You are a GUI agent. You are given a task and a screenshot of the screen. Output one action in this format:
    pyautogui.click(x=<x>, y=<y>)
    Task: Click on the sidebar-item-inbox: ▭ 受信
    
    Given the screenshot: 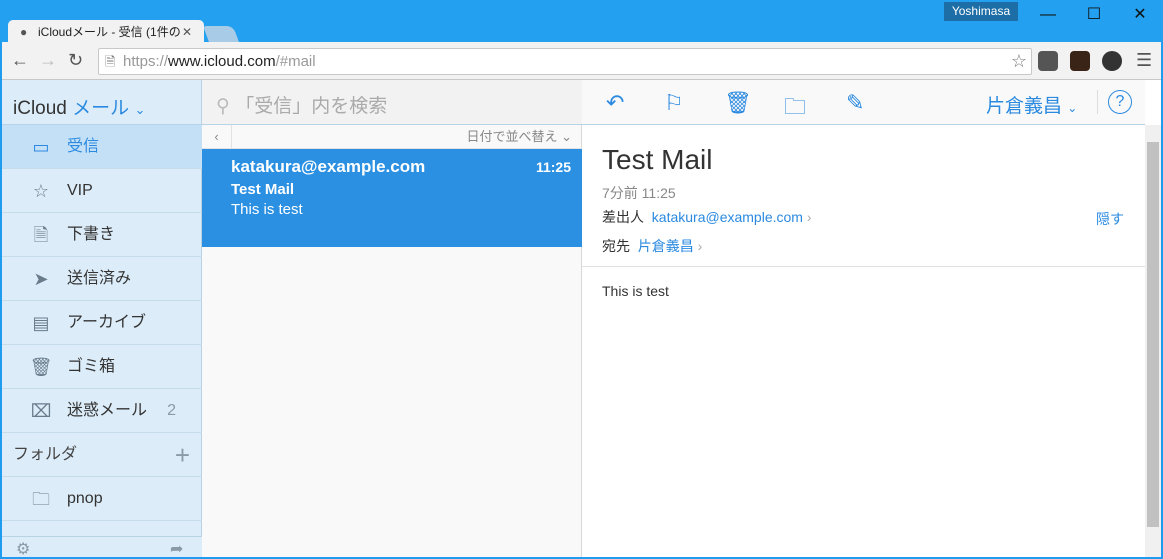 What is the action you would take?
    pyautogui.click(x=102, y=147)
    